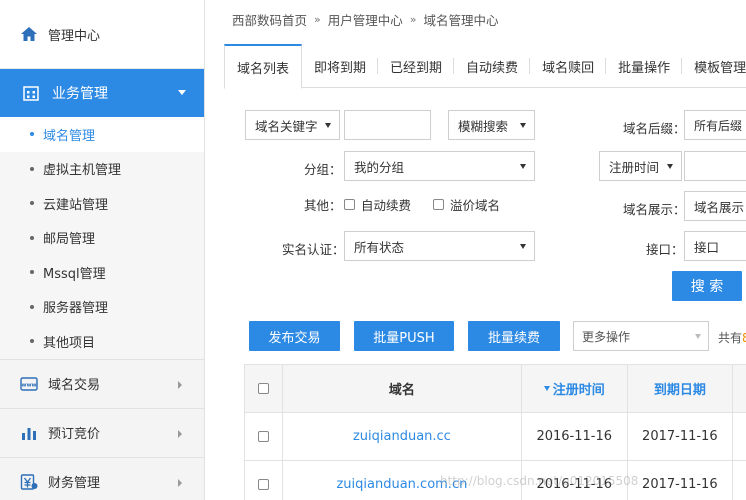 This screenshot has height=500, width=746. What do you see at coordinates (340, 66) in the screenshot?
I see `tab-expiring-soon: 即将到期` at bounding box center [340, 66].